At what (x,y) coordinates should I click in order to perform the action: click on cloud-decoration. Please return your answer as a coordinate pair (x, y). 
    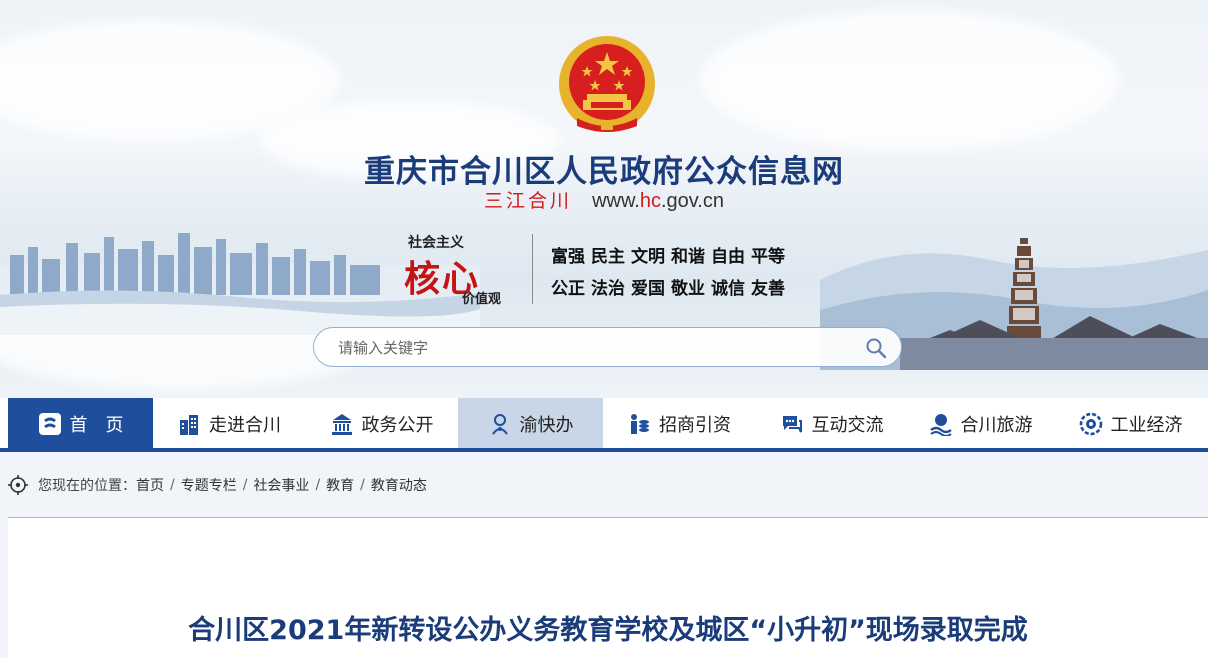
    Looking at the image, I should click on (910, 80).